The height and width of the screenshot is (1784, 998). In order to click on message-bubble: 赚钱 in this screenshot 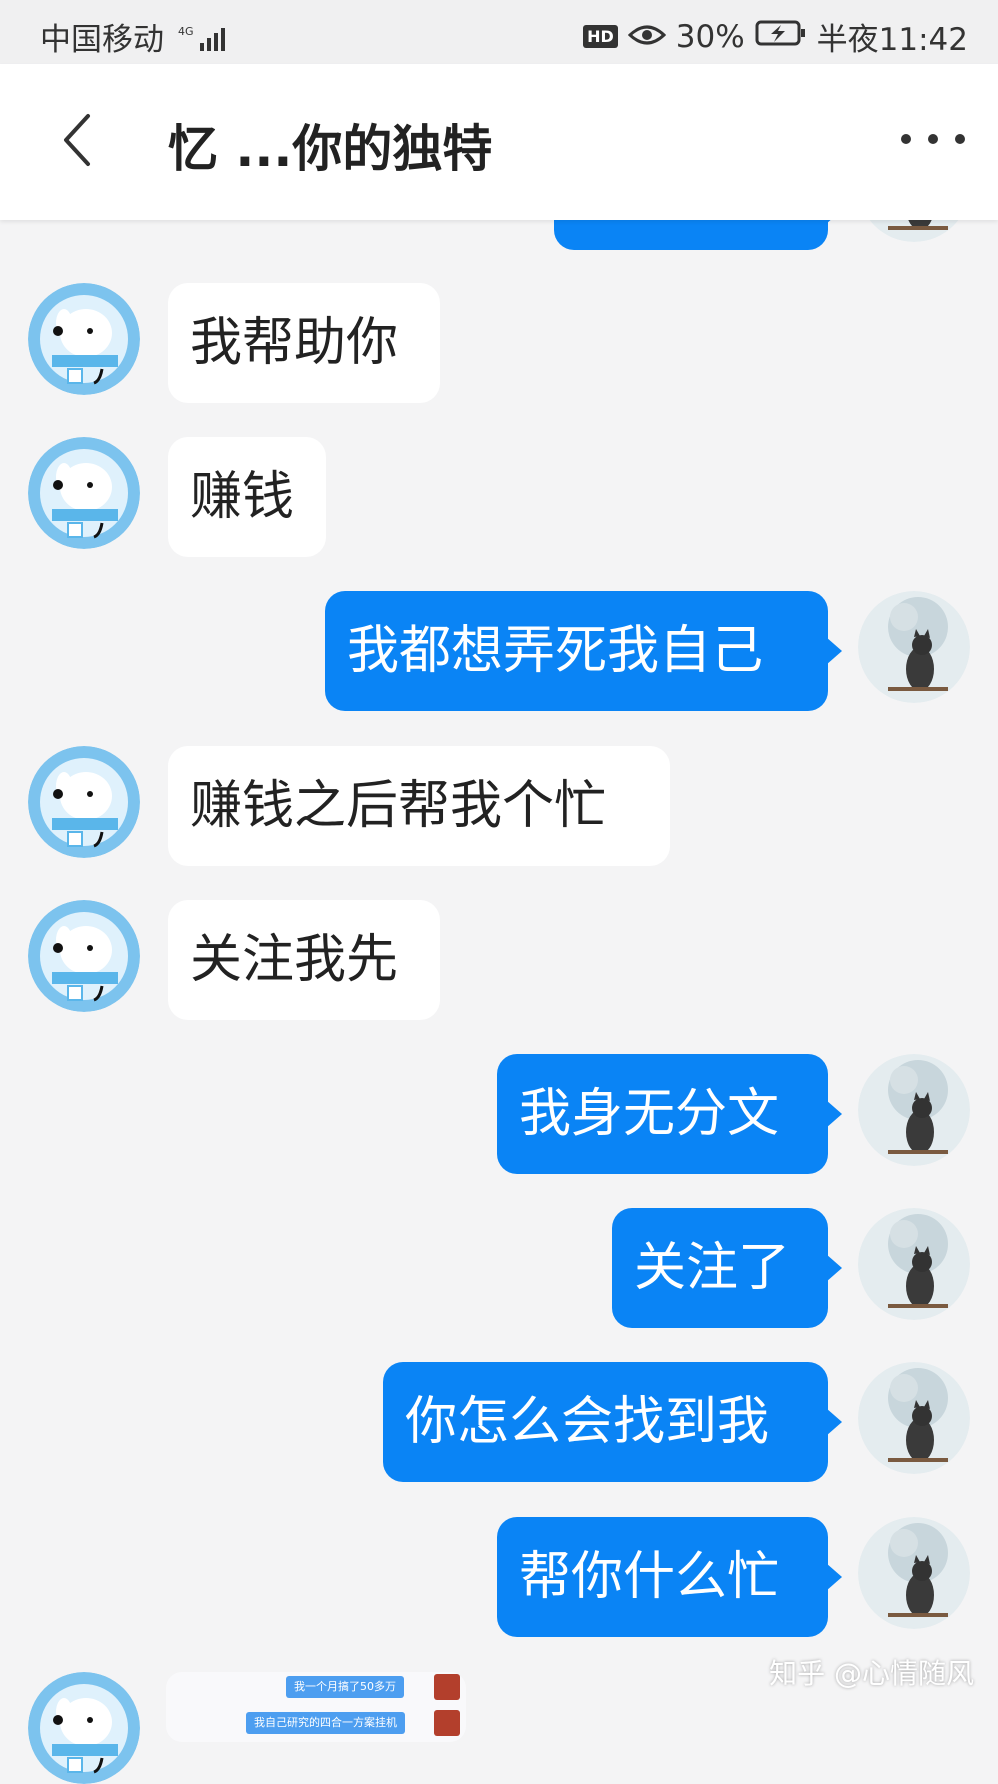, I will do `click(247, 497)`.